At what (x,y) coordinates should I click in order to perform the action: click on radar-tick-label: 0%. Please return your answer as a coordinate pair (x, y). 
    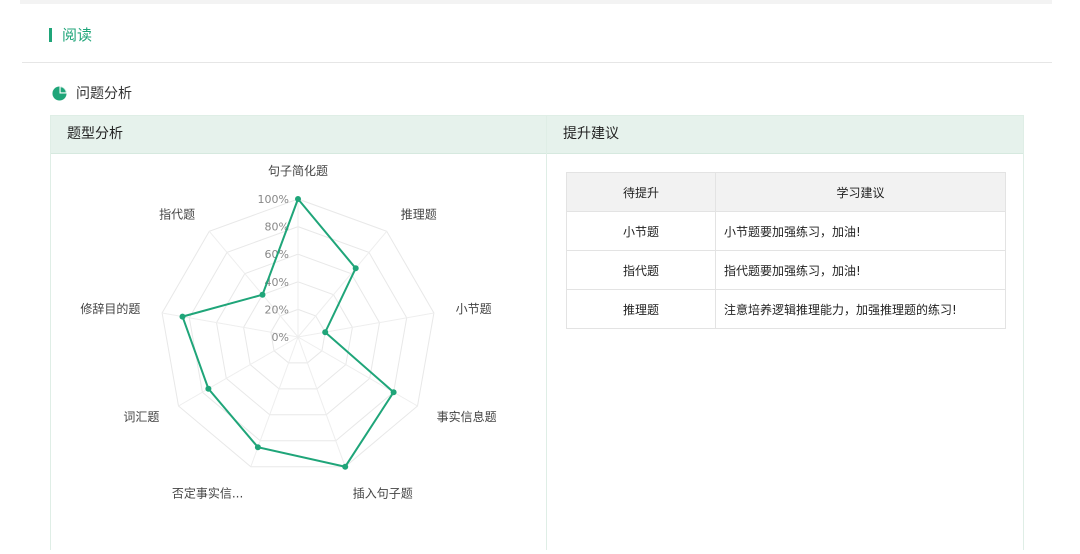
    Looking at the image, I should click on (280, 337).